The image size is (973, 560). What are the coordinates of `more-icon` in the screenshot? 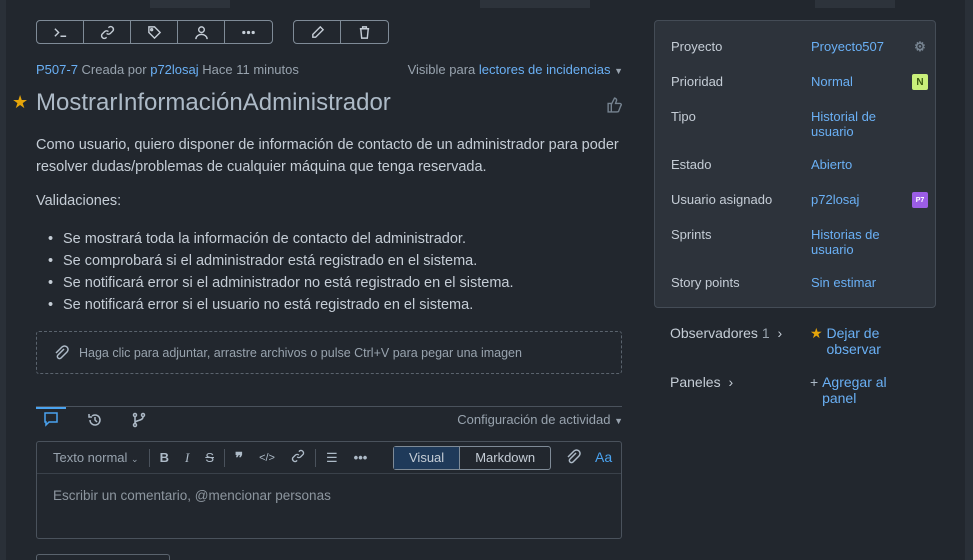 It's located at (248, 32).